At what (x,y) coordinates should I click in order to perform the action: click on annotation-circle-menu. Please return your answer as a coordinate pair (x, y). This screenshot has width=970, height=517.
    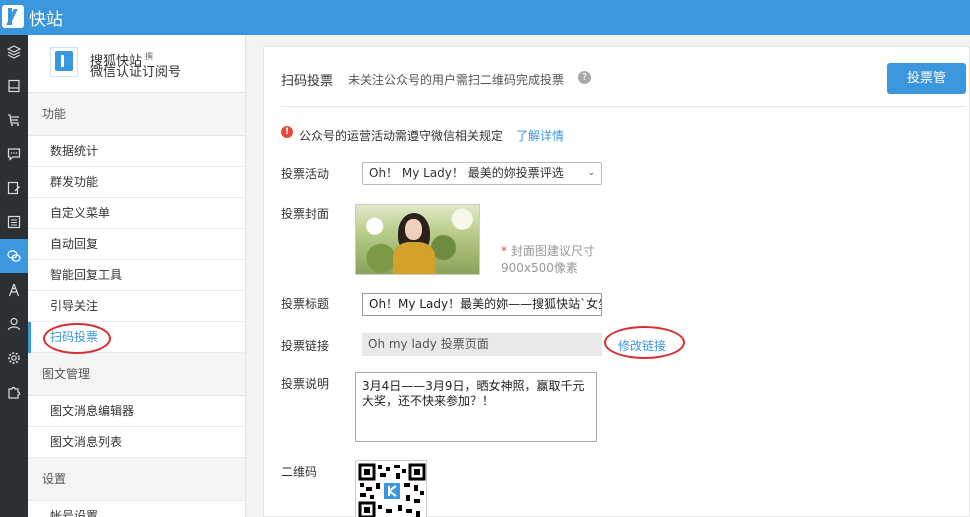
    Looking at the image, I should click on (77, 338).